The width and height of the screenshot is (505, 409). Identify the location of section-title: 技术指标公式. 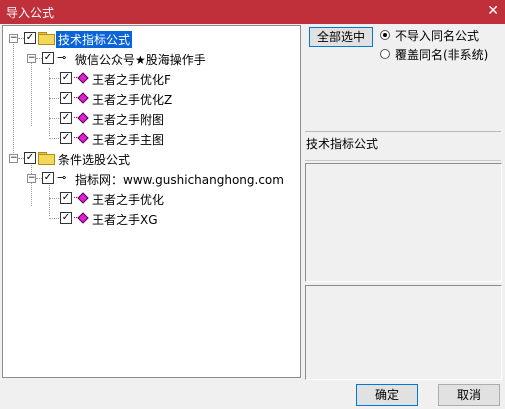
(342, 144).